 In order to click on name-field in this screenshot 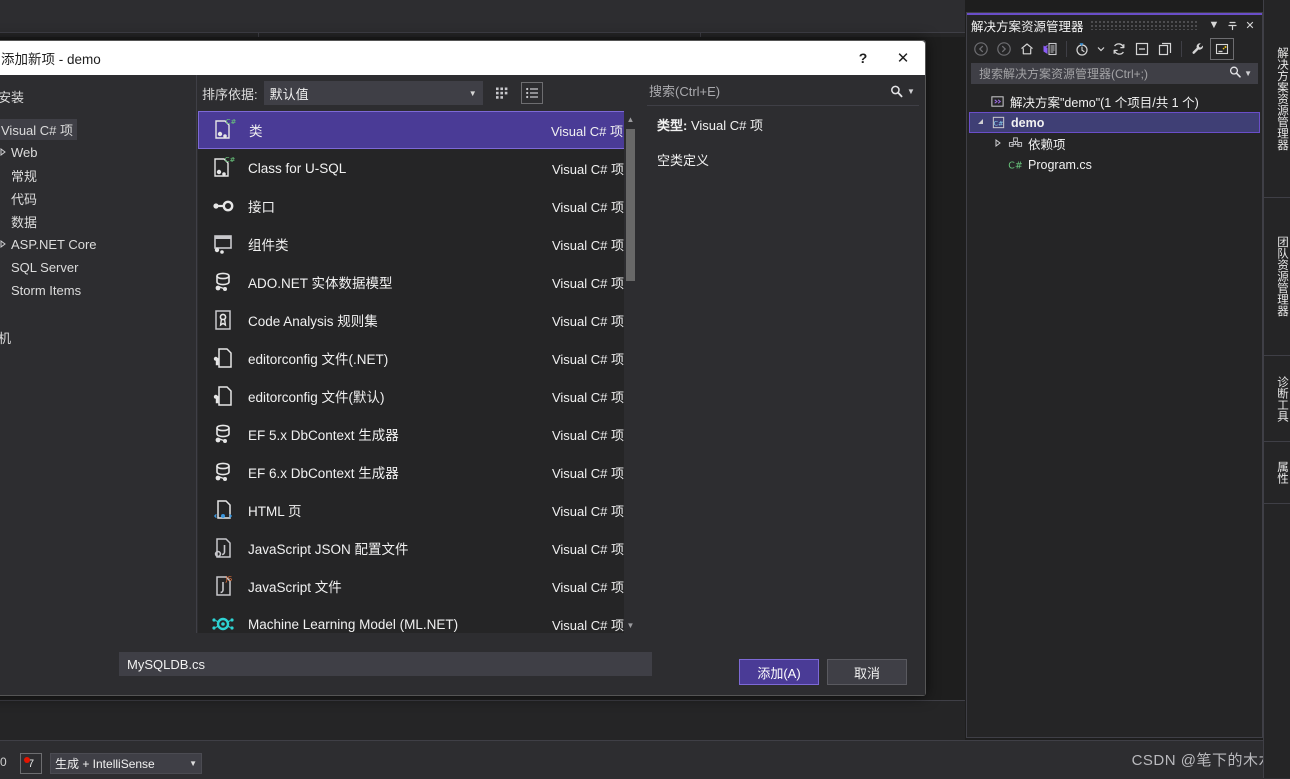, I will do `click(385, 664)`.